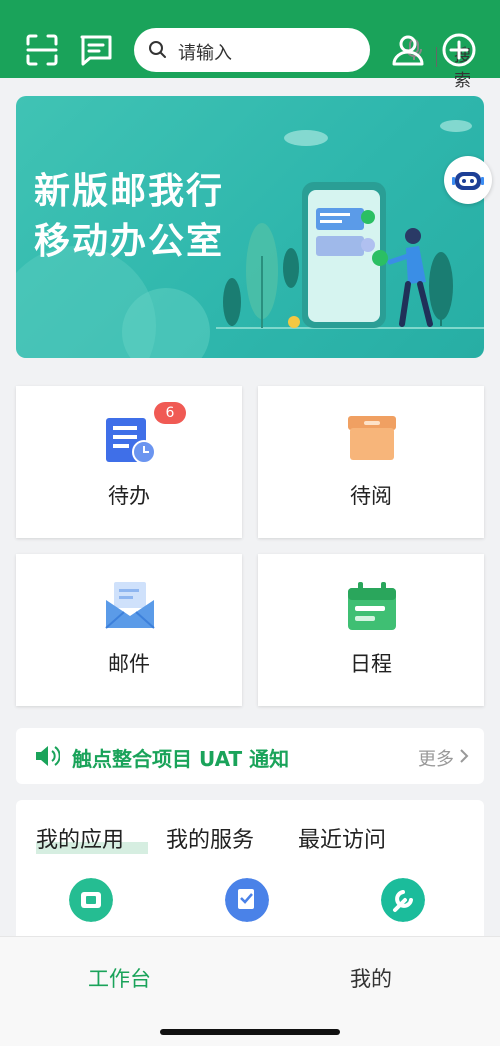 Image resolution: width=500 pixels, height=1046 pixels. I want to click on card-calendar-label: 日程, so click(371, 664).